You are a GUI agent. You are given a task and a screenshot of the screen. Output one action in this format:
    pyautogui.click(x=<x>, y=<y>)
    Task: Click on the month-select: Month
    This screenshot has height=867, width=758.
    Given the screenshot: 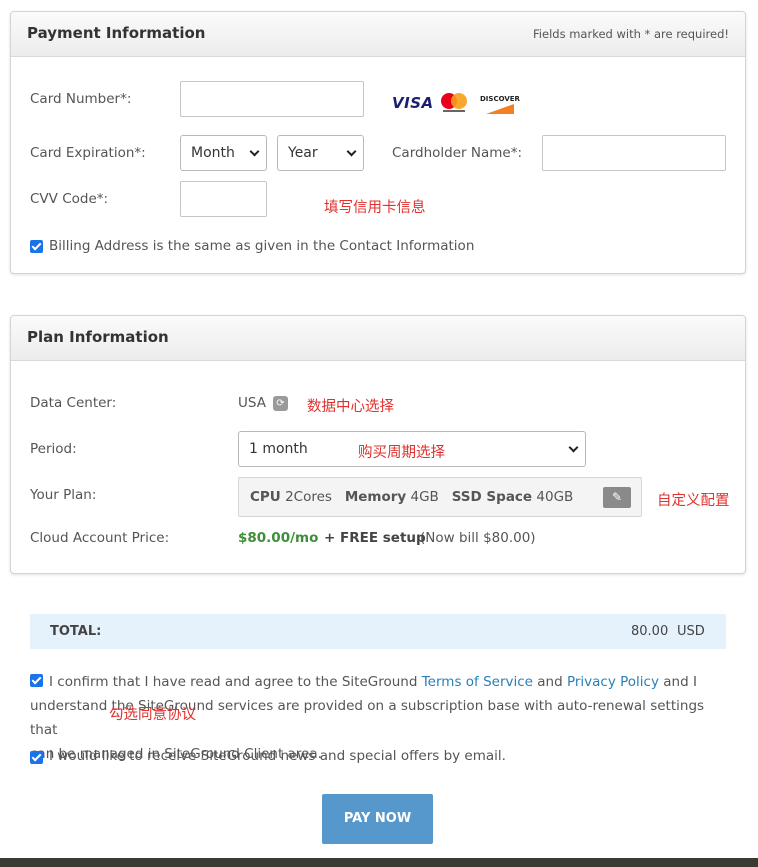 What is the action you would take?
    pyautogui.click(x=223, y=153)
    